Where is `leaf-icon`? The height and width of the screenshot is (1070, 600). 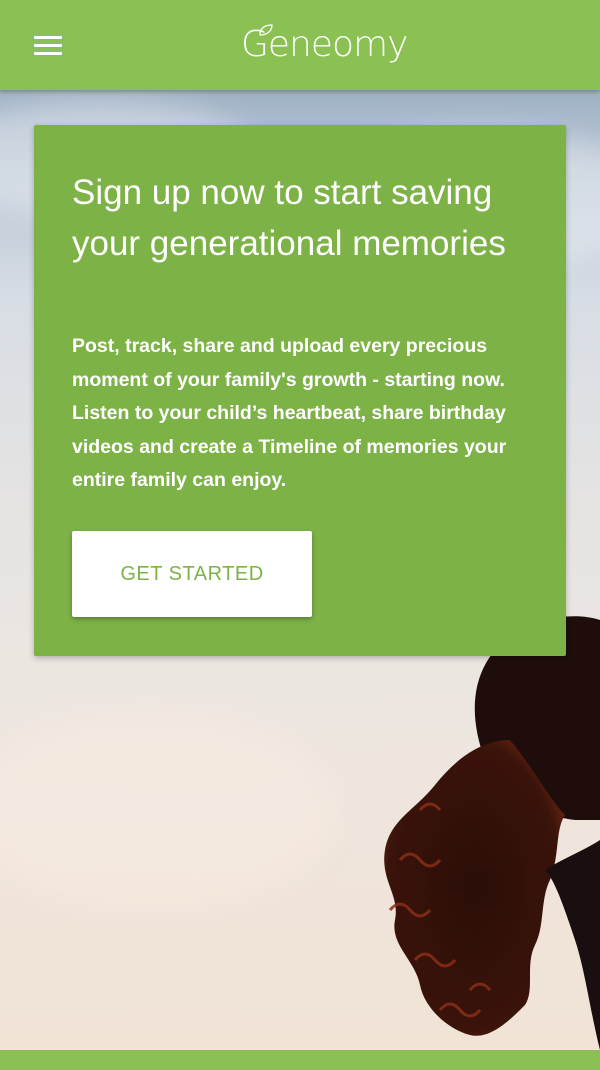 leaf-icon is located at coordinates (266, 30).